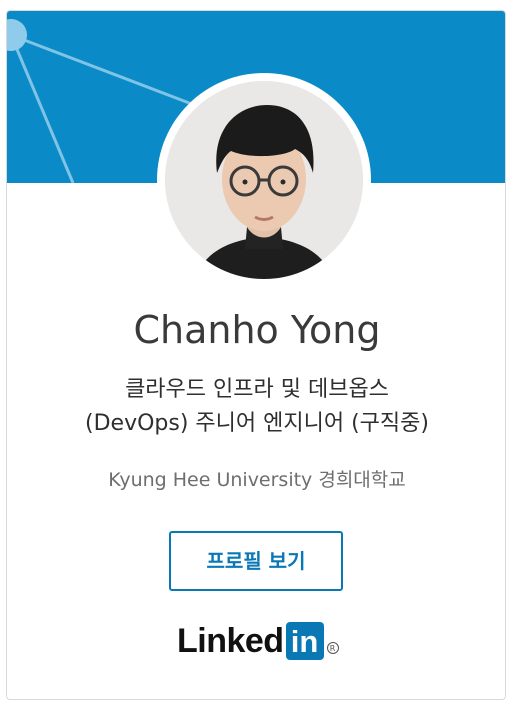 The height and width of the screenshot is (712, 516). Describe the element at coordinates (256, 330) in the screenshot. I see `profile-name: Chanho Yong` at that location.